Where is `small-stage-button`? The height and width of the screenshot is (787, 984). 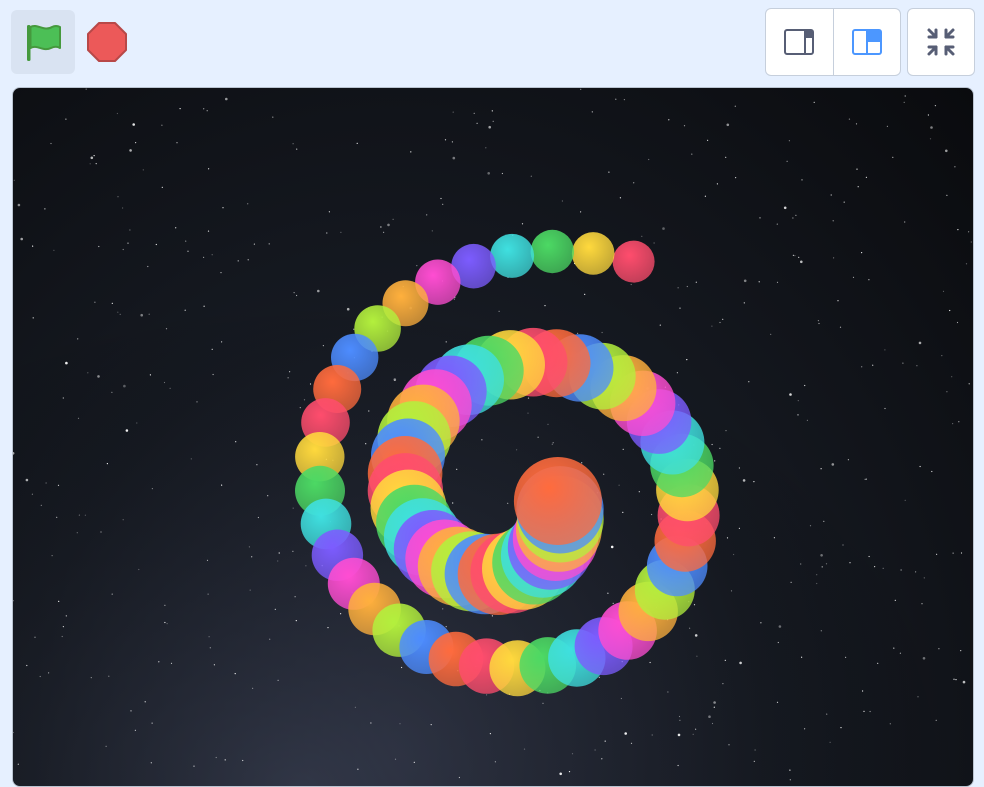
small-stage-button is located at coordinates (799, 42).